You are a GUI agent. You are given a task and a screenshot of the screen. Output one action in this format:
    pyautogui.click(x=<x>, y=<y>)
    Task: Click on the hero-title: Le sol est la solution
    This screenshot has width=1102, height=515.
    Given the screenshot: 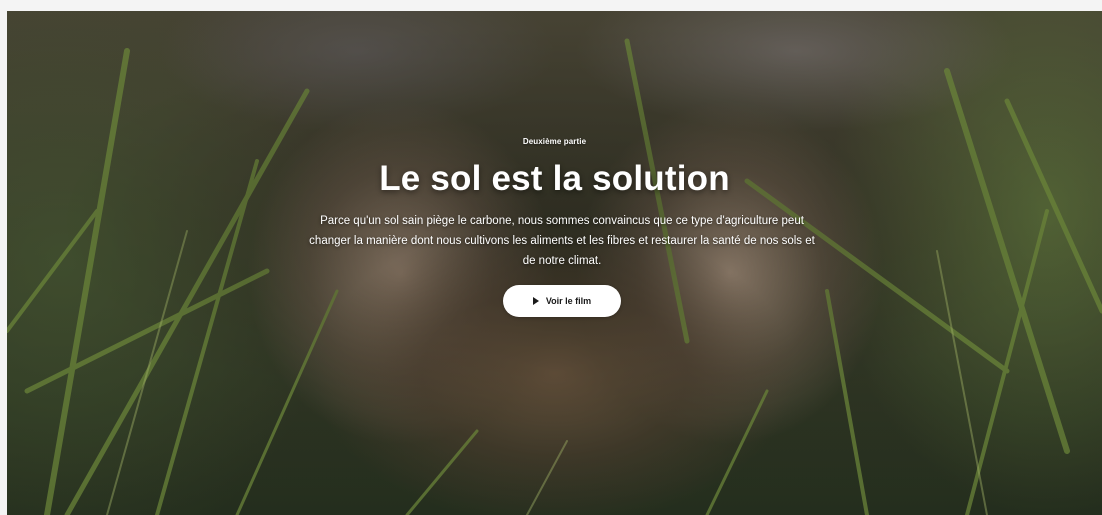 What is the action you would take?
    pyautogui.click(x=554, y=178)
    